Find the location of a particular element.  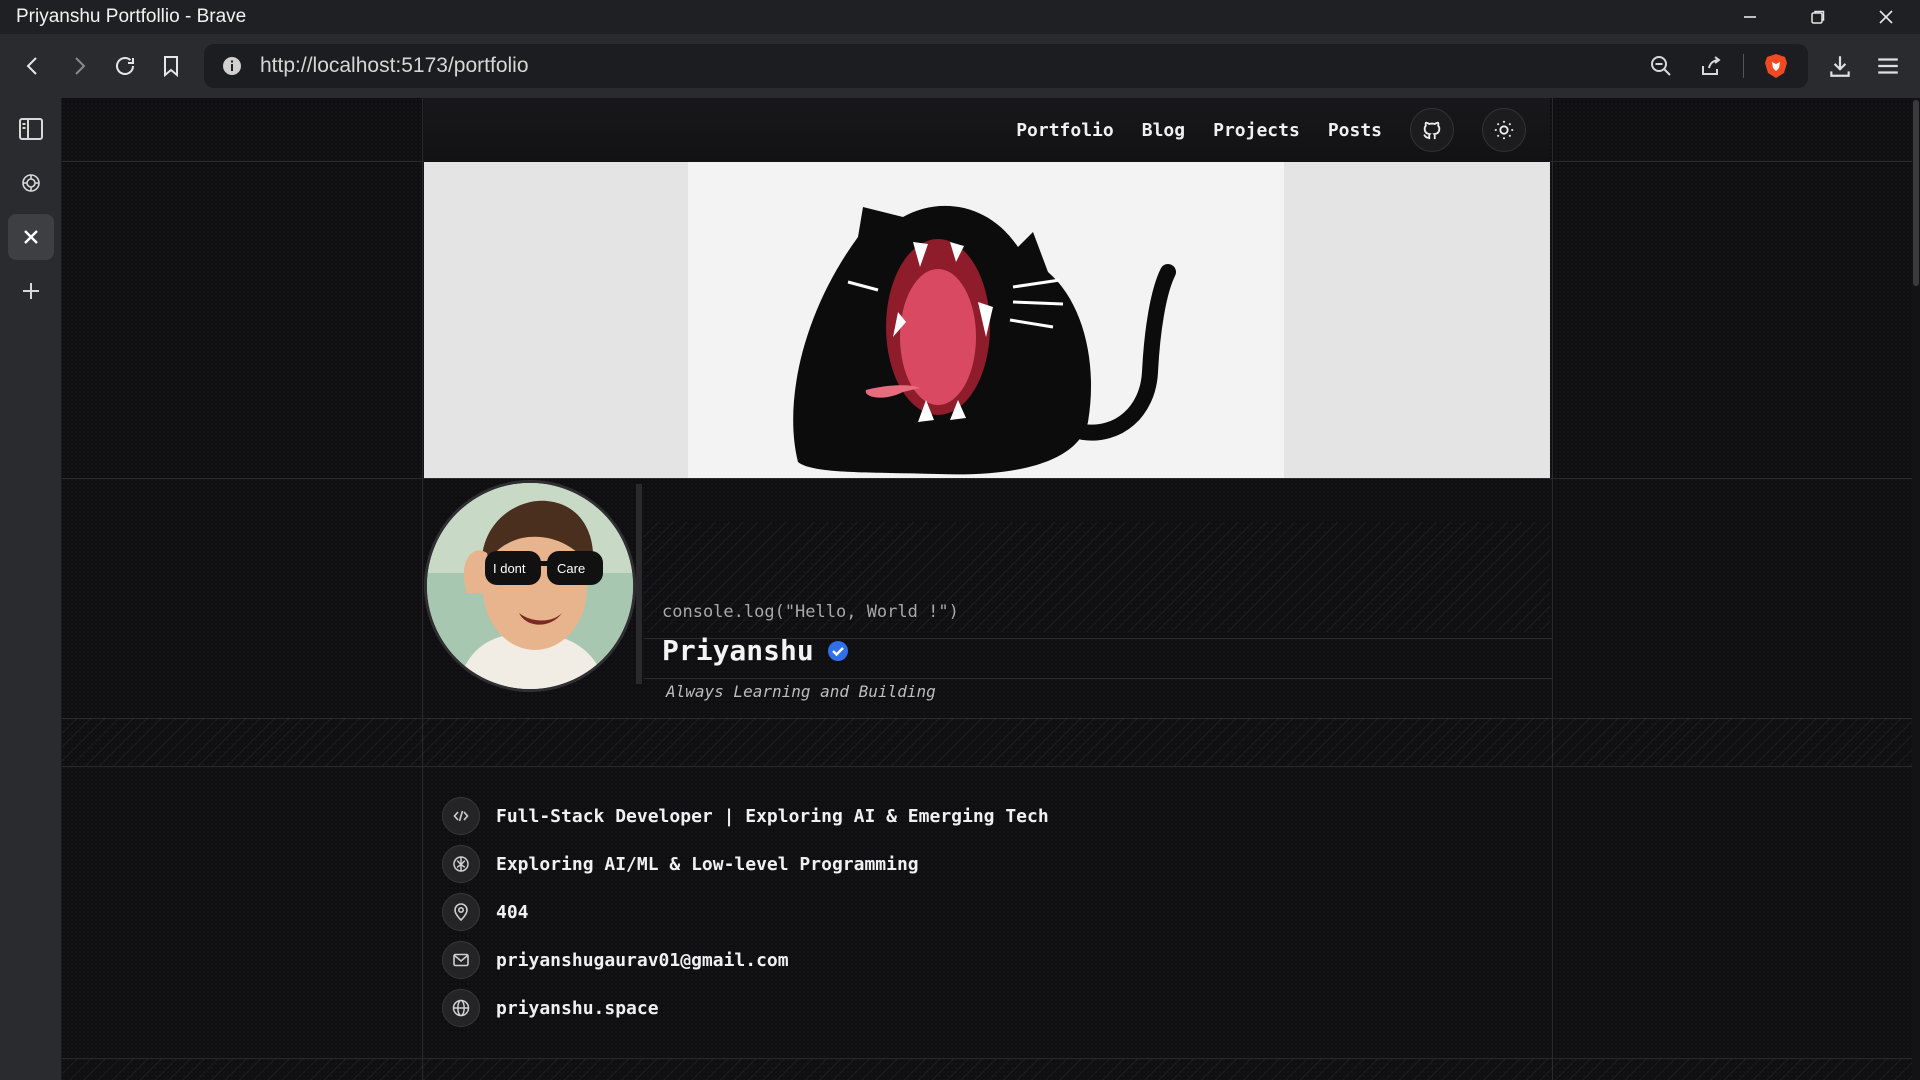

download-icon is located at coordinates (1840, 66).